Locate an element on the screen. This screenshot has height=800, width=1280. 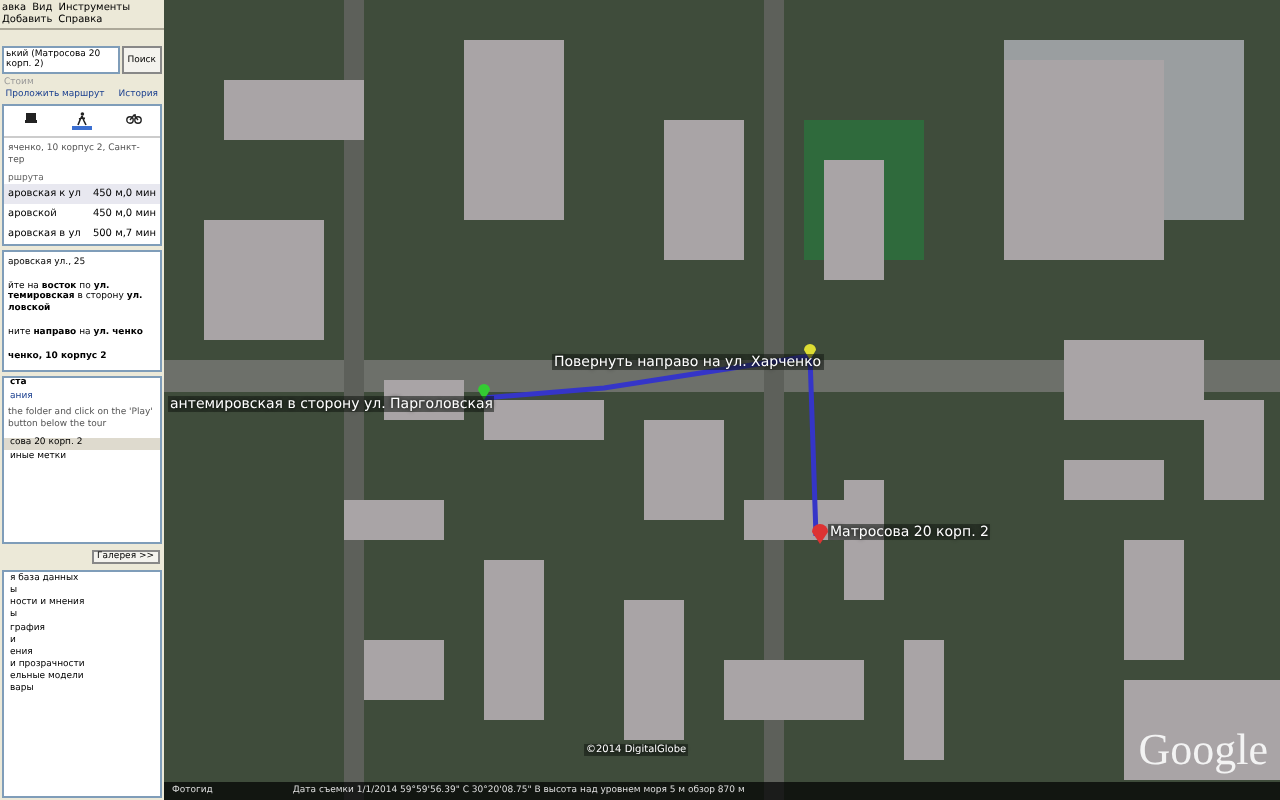
start-pin-icon is located at coordinates (484, 392).